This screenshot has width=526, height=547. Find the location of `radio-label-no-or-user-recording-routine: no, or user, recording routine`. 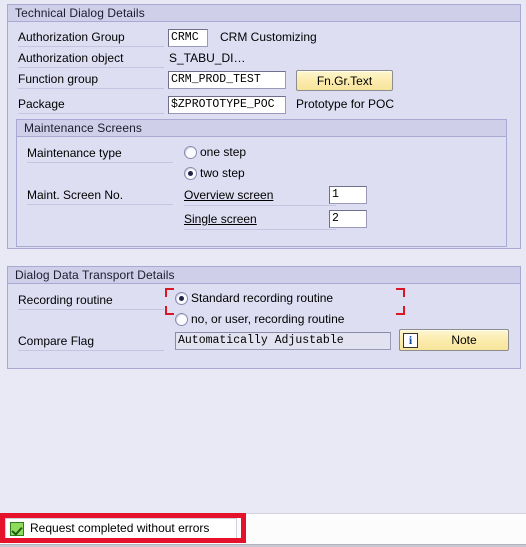

radio-label-no-or-user-recording-routine: no, or user, recording routine is located at coordinates (268, 319).